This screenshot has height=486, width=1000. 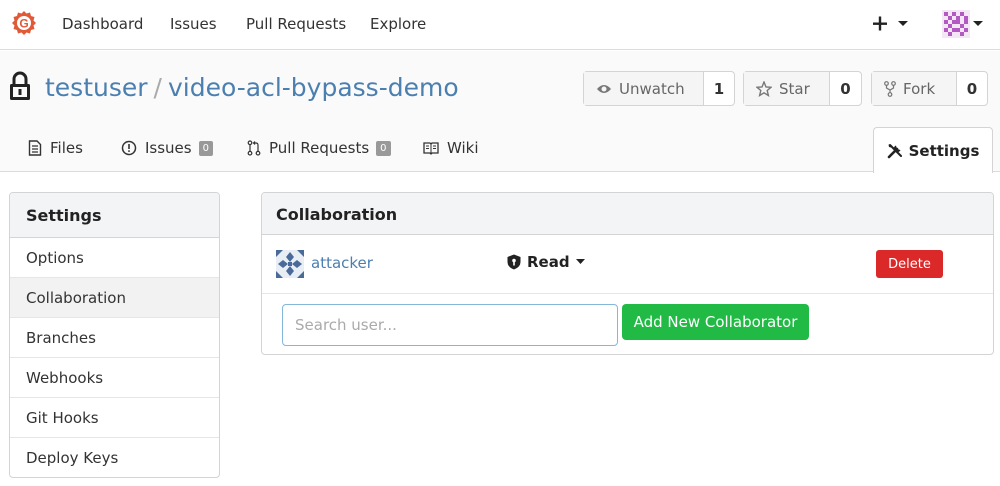 What do you see at coordinates (890, 88) in the screenshot?
I see `fork-icon` at bounding box center [890, 88].